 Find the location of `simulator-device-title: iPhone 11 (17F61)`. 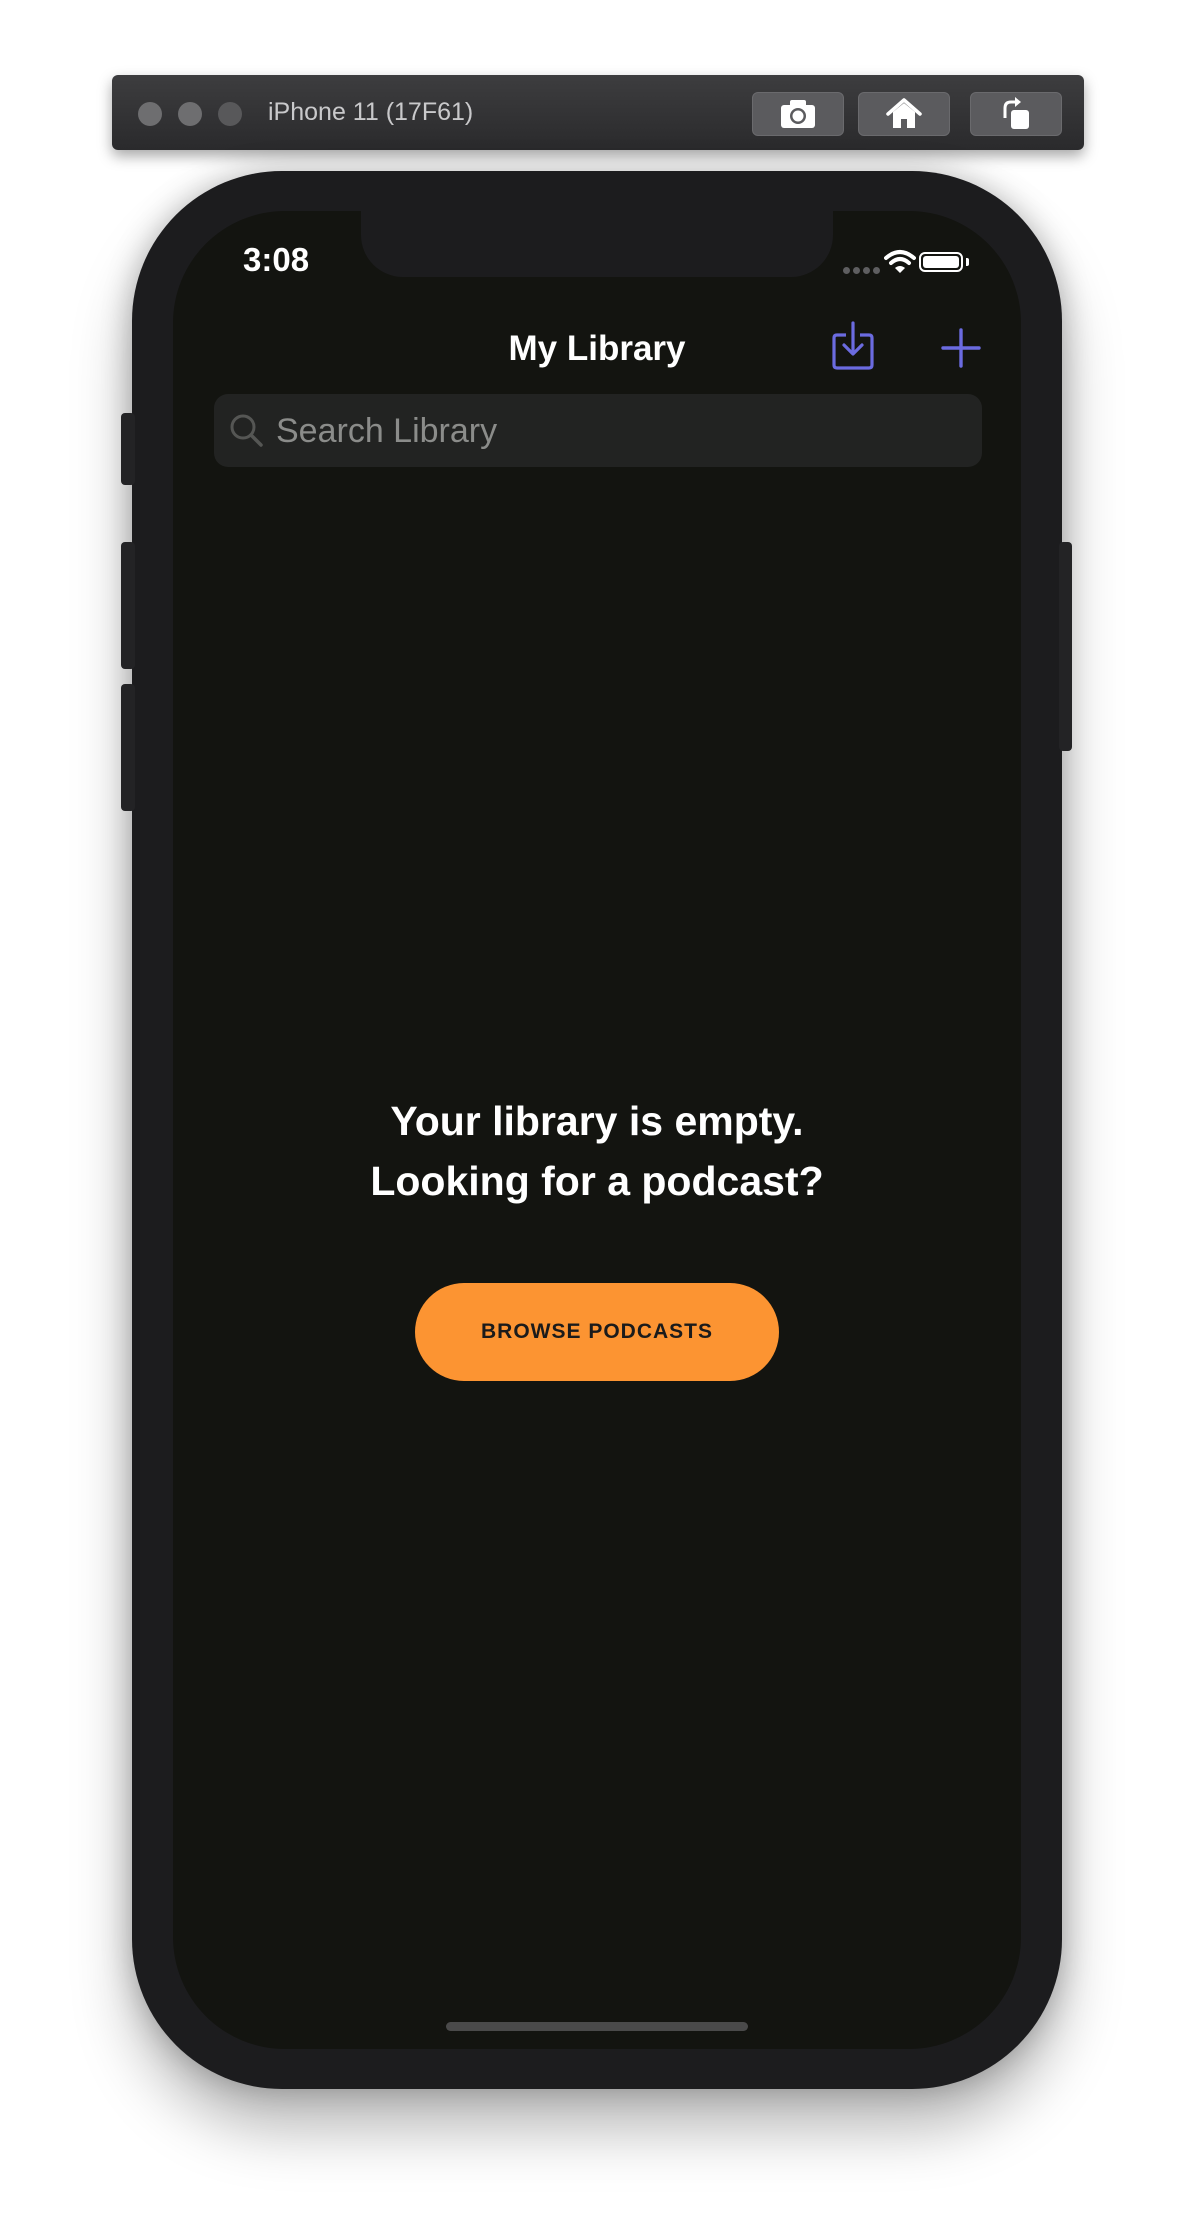

simulator-device-title: iPhone 11 (17F61) is located at coordinates (371, 112).